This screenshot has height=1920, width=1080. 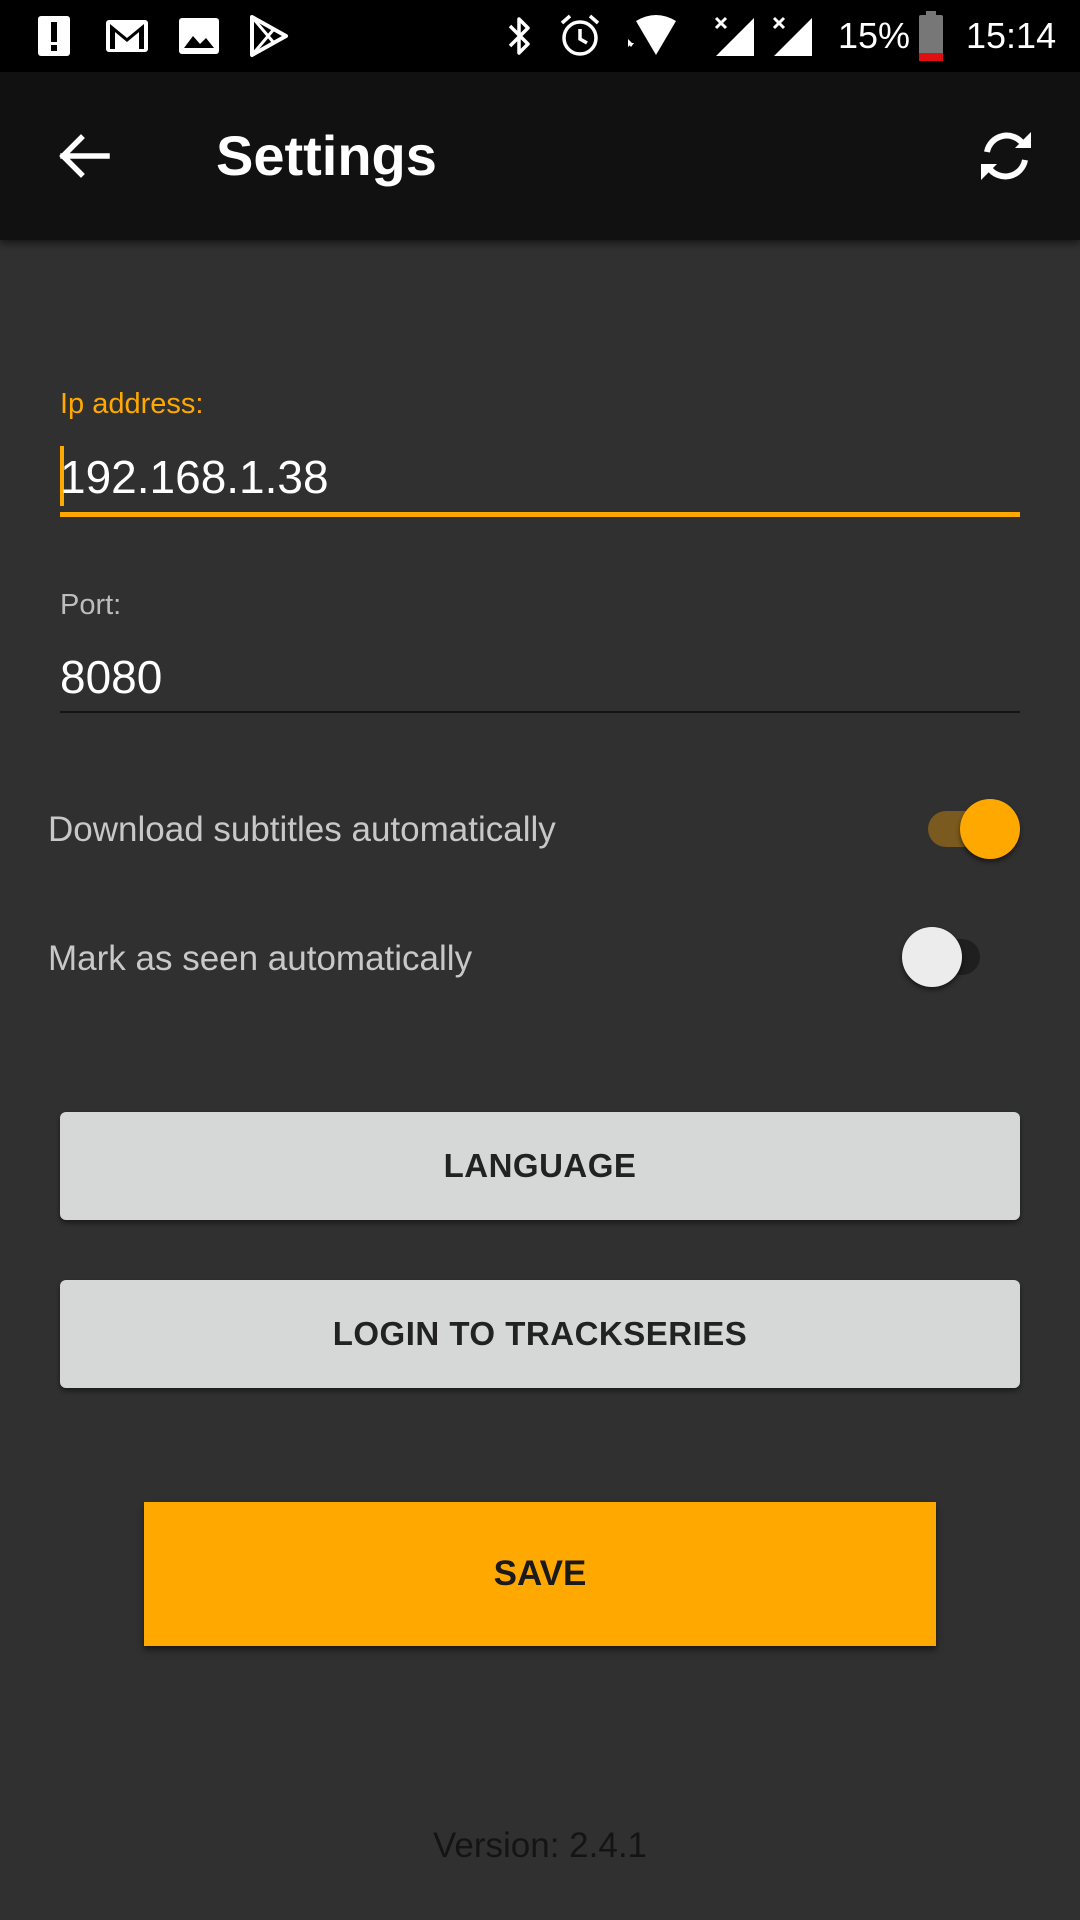 I want to click on ip-address-input: 192.168.1.38, so click(x=540, y=477).